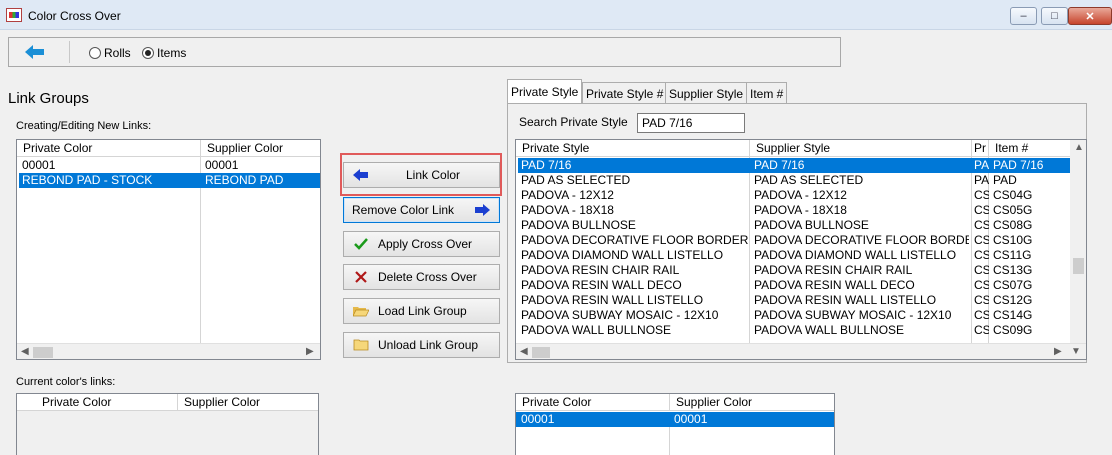 The image size is (1112, 455). I want to click on search-input: PAD 7/16, so click(691, 123).